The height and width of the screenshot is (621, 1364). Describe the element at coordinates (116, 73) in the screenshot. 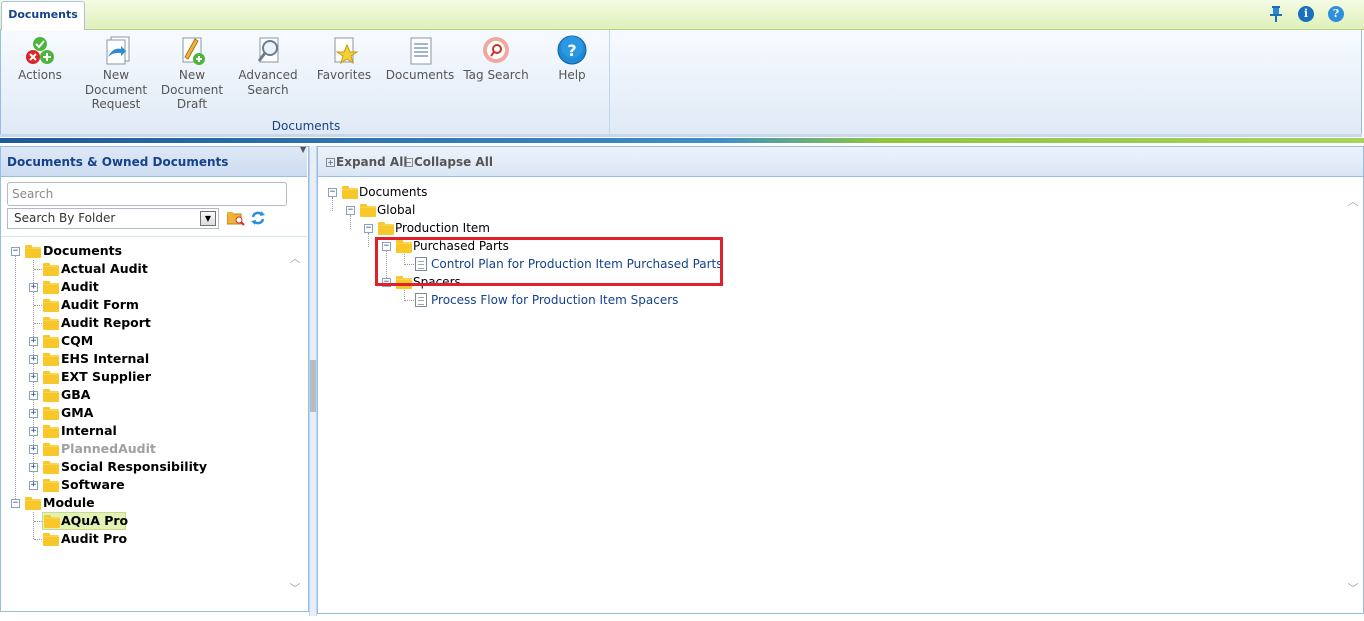

I see `new-document-request-button: New Document Request` at that location.